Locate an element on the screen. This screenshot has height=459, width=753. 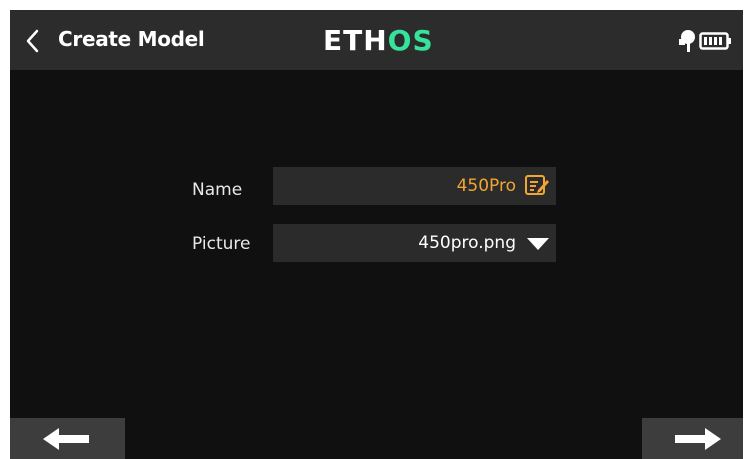
arrow-left-icon is located at coordinates (66, 439).